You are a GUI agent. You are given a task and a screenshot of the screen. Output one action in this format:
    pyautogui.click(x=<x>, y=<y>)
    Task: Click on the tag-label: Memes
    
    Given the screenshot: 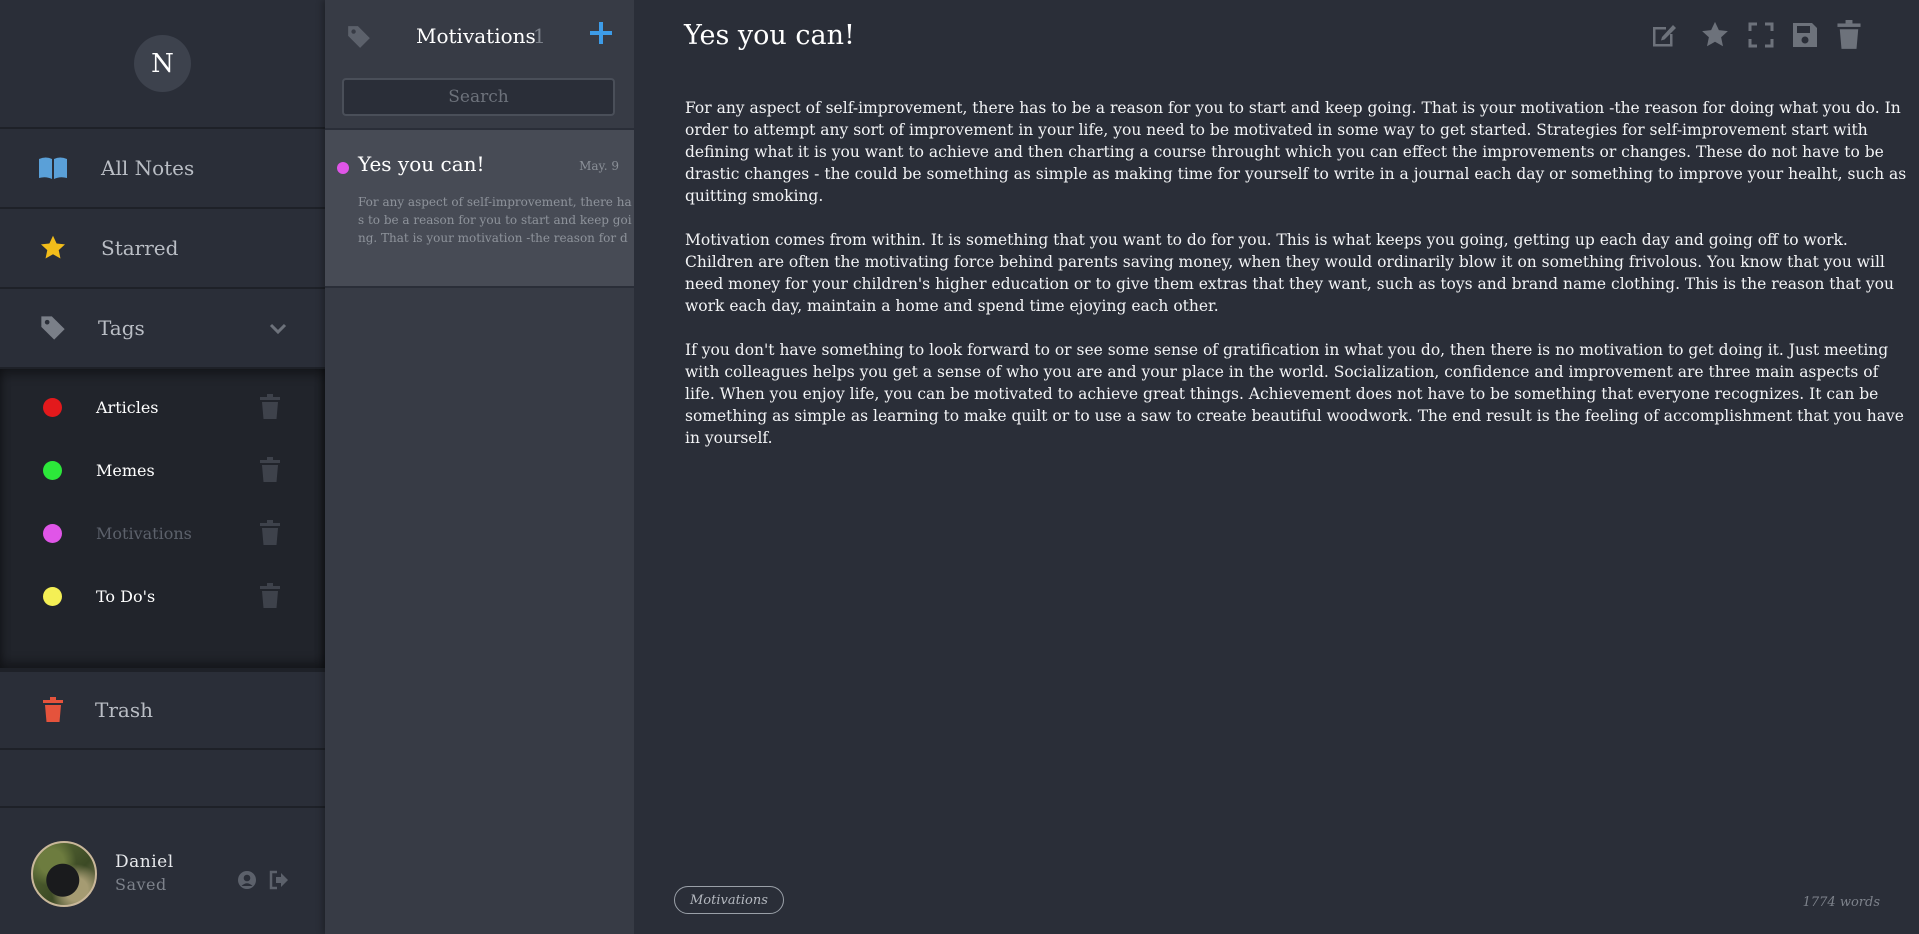 What is the action you would take?
    pyautogui.click(x=125, y=470)
    